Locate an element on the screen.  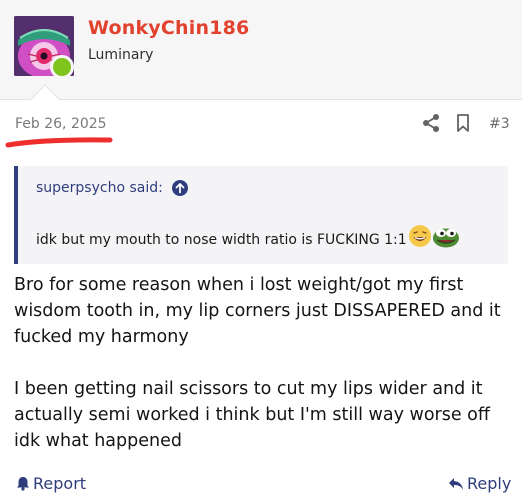
quote-author: superpsycho said: is located at coordinates (99, 188).